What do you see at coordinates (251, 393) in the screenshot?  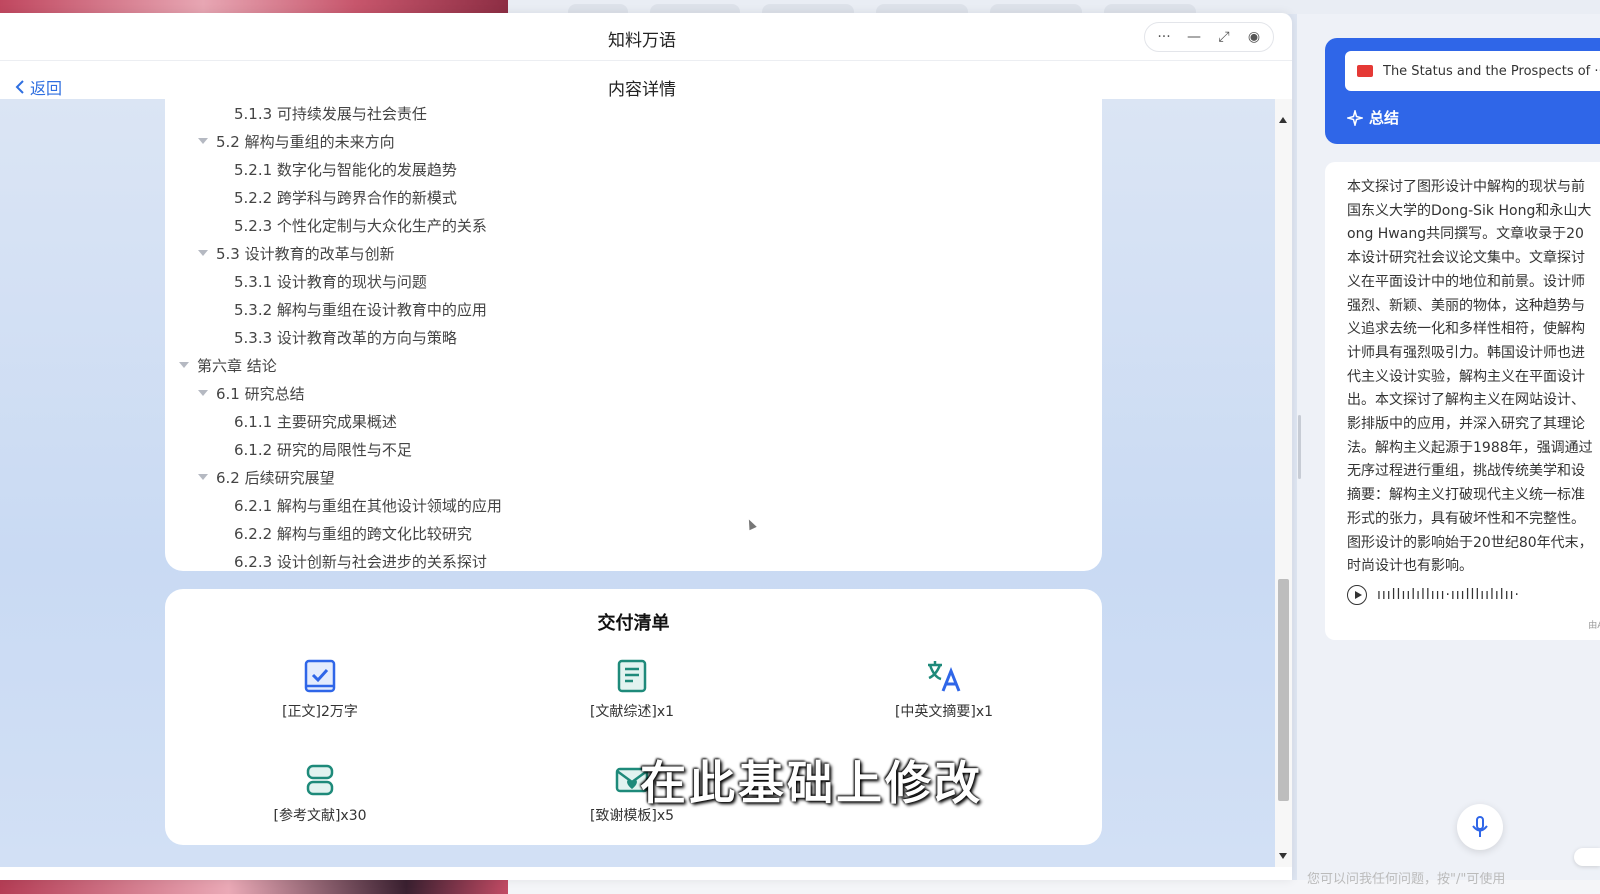 I see `toc-item: 6.1 研究总结` at bounding box center [251, 393].